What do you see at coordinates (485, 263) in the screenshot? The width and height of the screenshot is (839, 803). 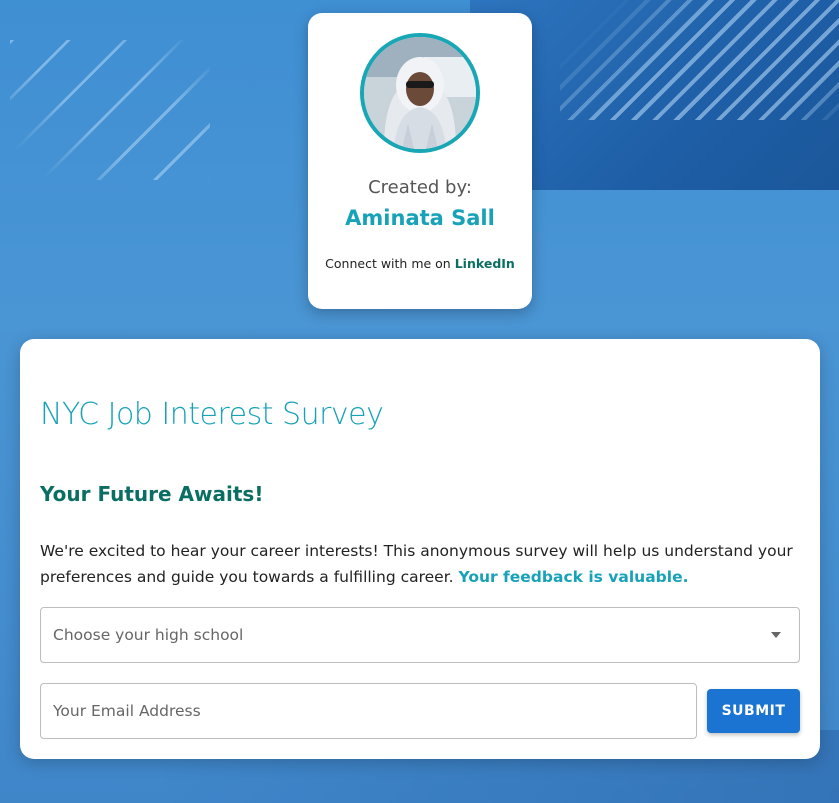 I see `linkedin-link: LinkedIn` at bounding box center [485, 263].